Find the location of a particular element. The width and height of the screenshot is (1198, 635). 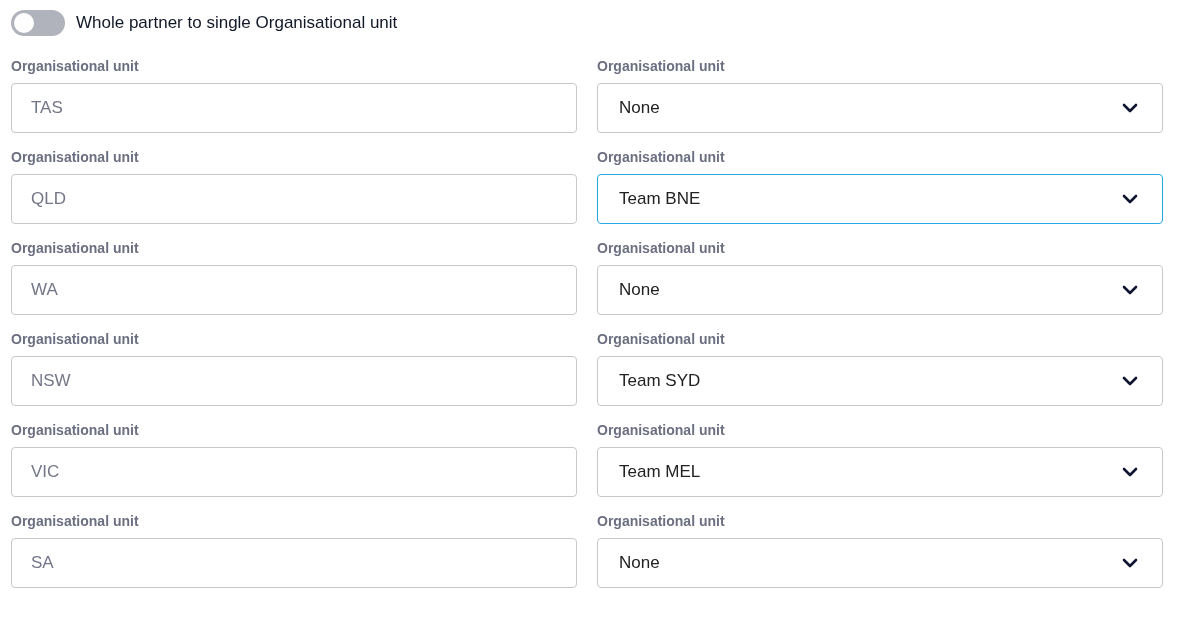

toggle-switch is located at coordinates (38, 23).